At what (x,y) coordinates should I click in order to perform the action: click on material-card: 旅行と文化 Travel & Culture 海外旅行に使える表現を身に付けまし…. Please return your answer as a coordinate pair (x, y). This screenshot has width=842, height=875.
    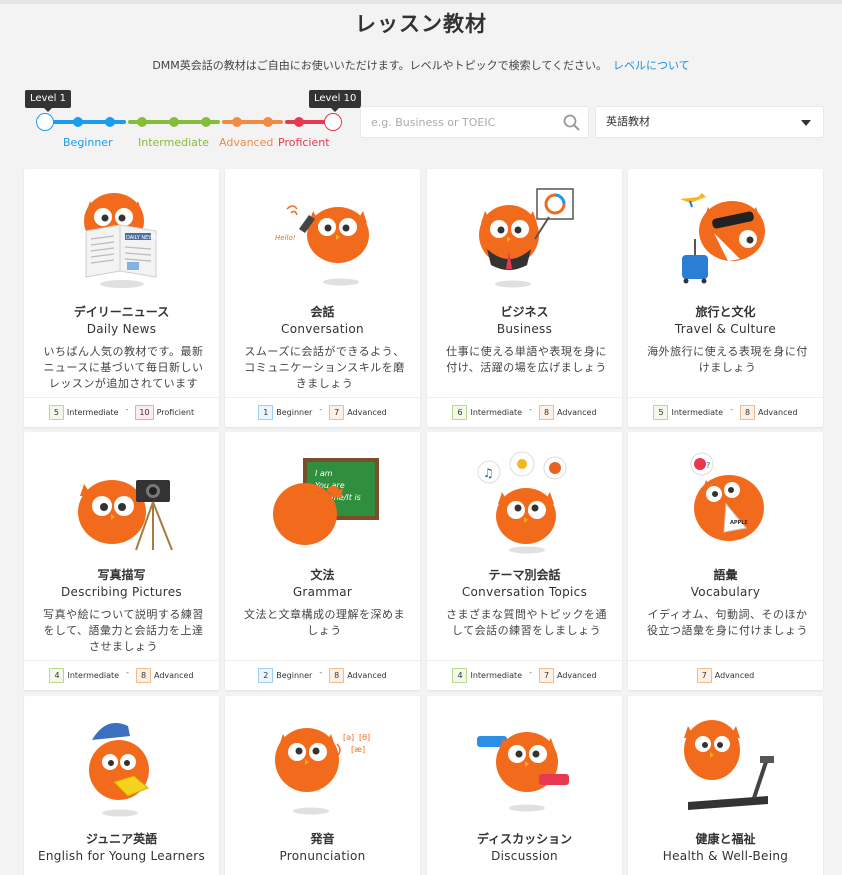
    Looking at the image, I should click on (725, 298).